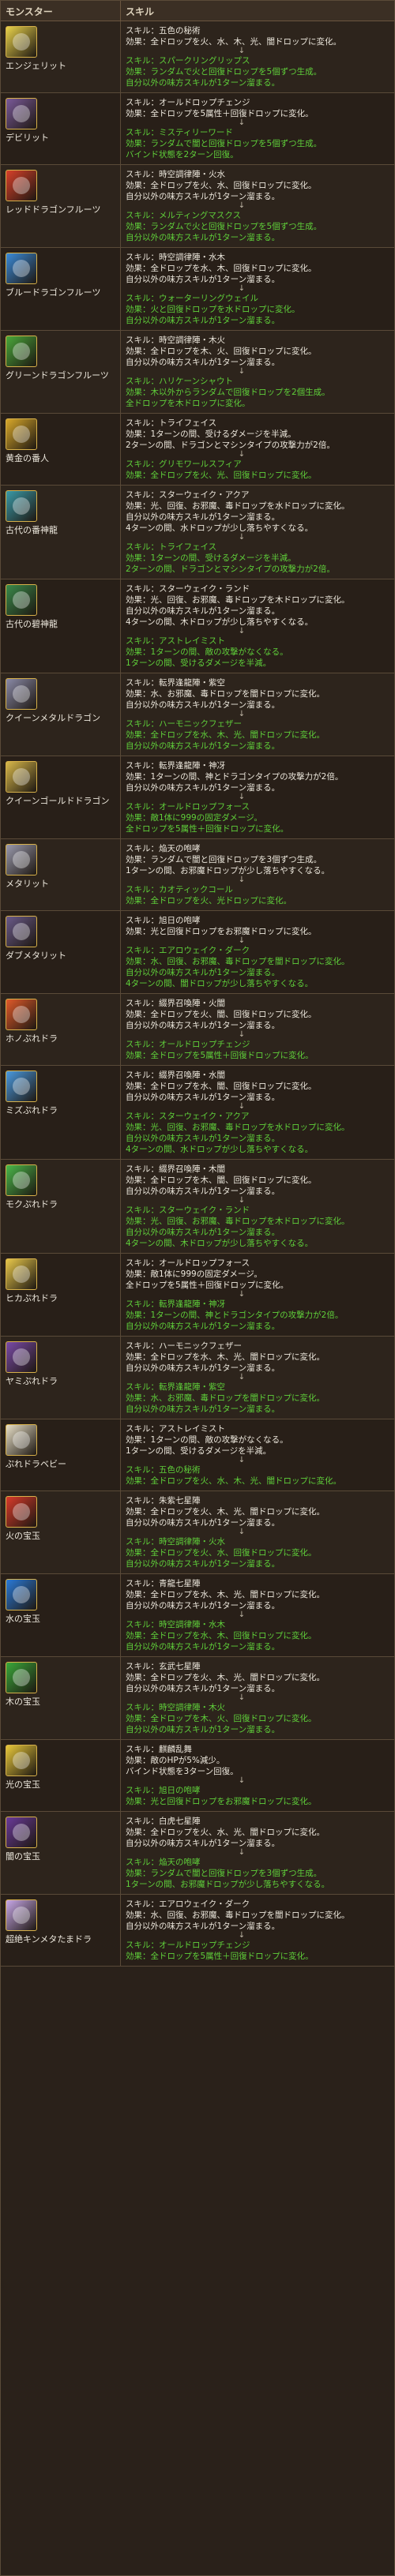 This screenshot has height=2576, width=395. What do you see at coordinates (188, 495) in the screenshot?
I see `skill-line: スキル：スターウェイク・アクア` at bounding box center [188, 495].